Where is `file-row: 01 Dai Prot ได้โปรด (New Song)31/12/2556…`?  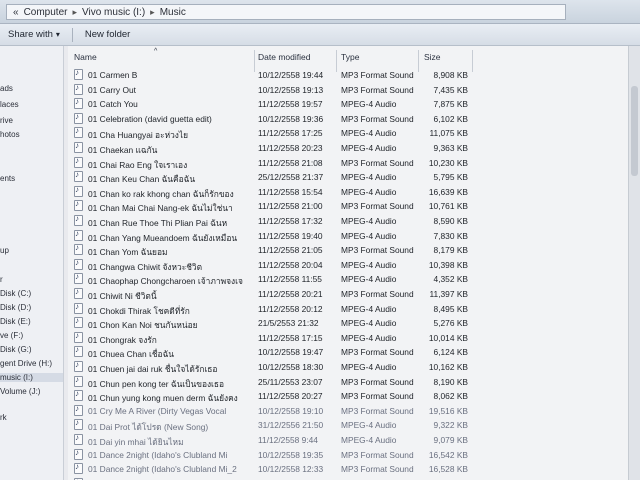 file-row: 01 Dai Prot ได้โปรด (New Song)31/12/2556… is located at coordinates (348, 425).